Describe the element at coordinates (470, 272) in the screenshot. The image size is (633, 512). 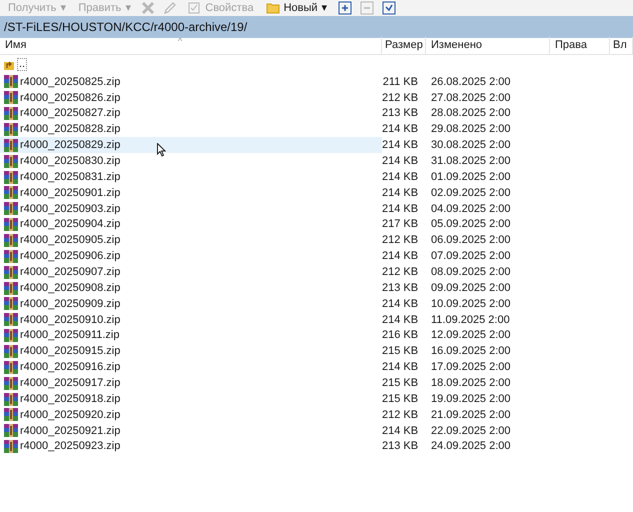
I see `modified-date: 08.09.2025 2:00` at that location.